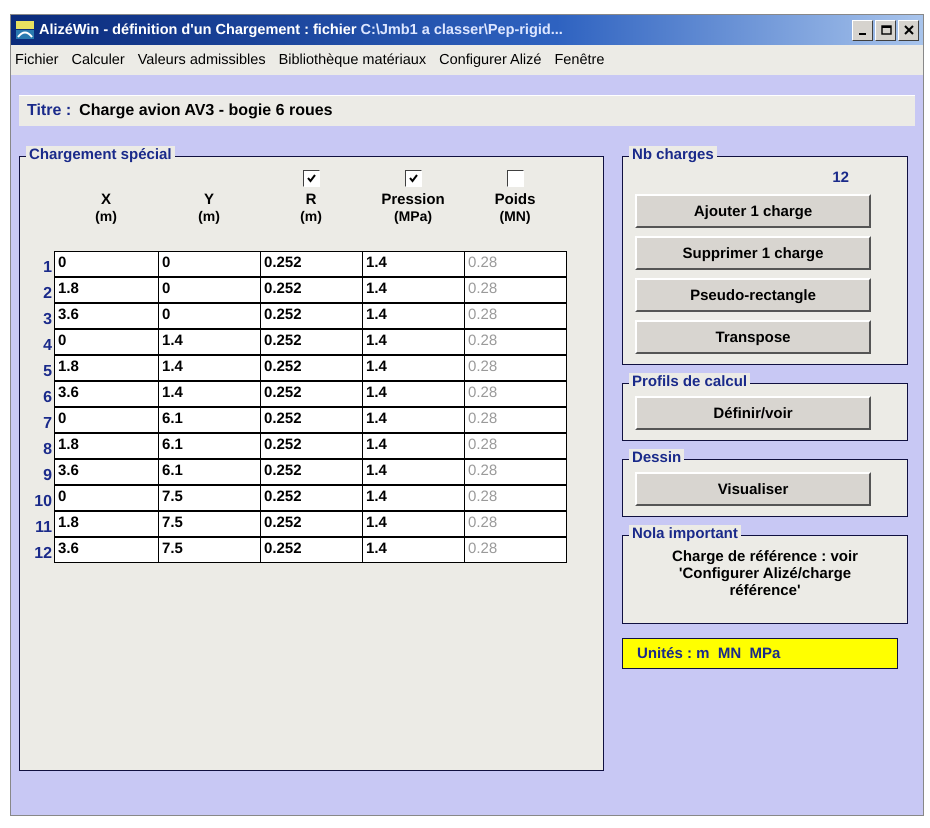  I want to click on column-unit: (MN), so click(515, 216).